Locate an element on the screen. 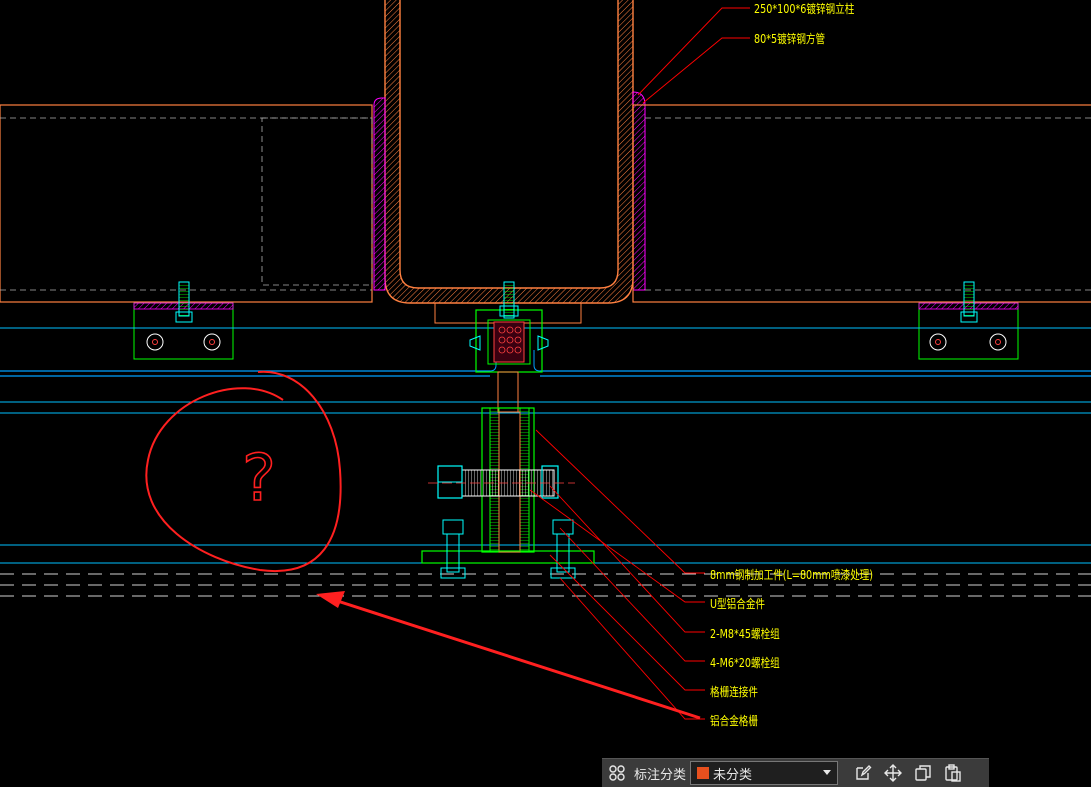 This screenshot has width=1091, height=787. annotation-grating-connector: 格栅连接件 is located at coordinates (734, 692).